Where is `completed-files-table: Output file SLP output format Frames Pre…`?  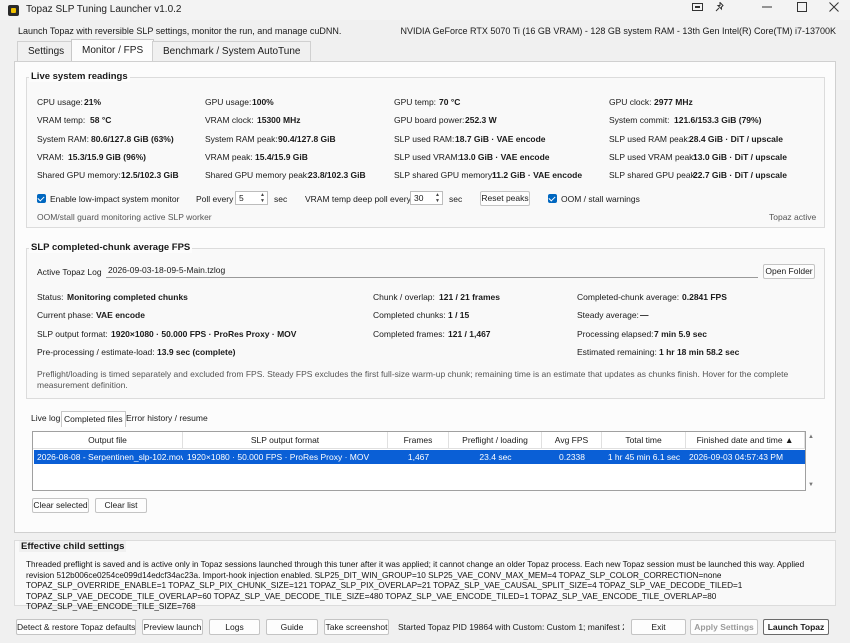 completed-files-table: Output file SLP output format Frames Pre… is located at coordinates (419, 461).